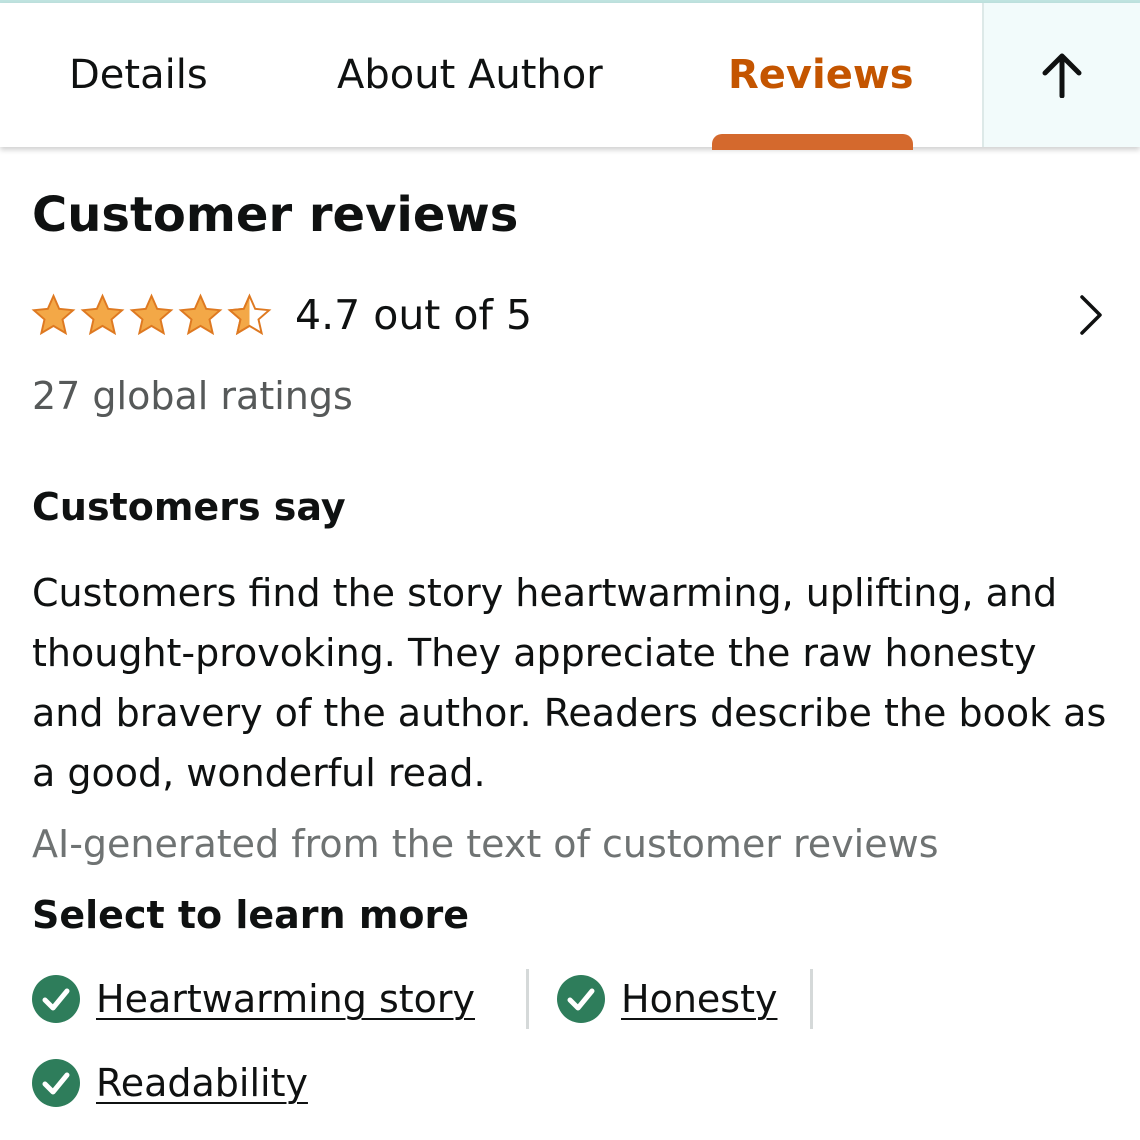 This screenshot has height=1140, width=1140. I want to click on half-star-icon, so click(249, 313).